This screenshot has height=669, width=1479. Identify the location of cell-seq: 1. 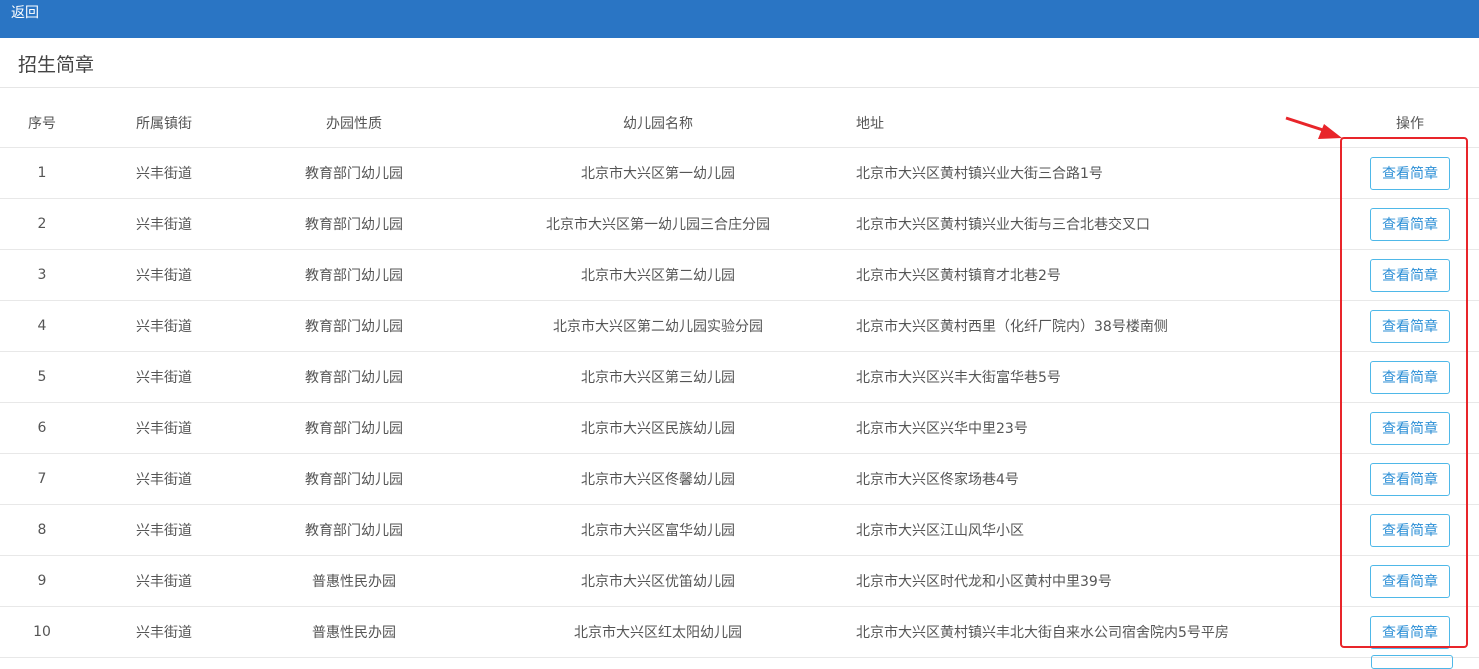
(42, 173).